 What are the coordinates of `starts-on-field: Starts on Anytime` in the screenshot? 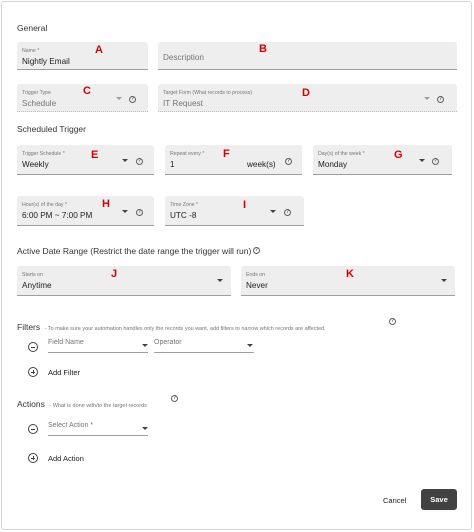 It's located at (124, 281).